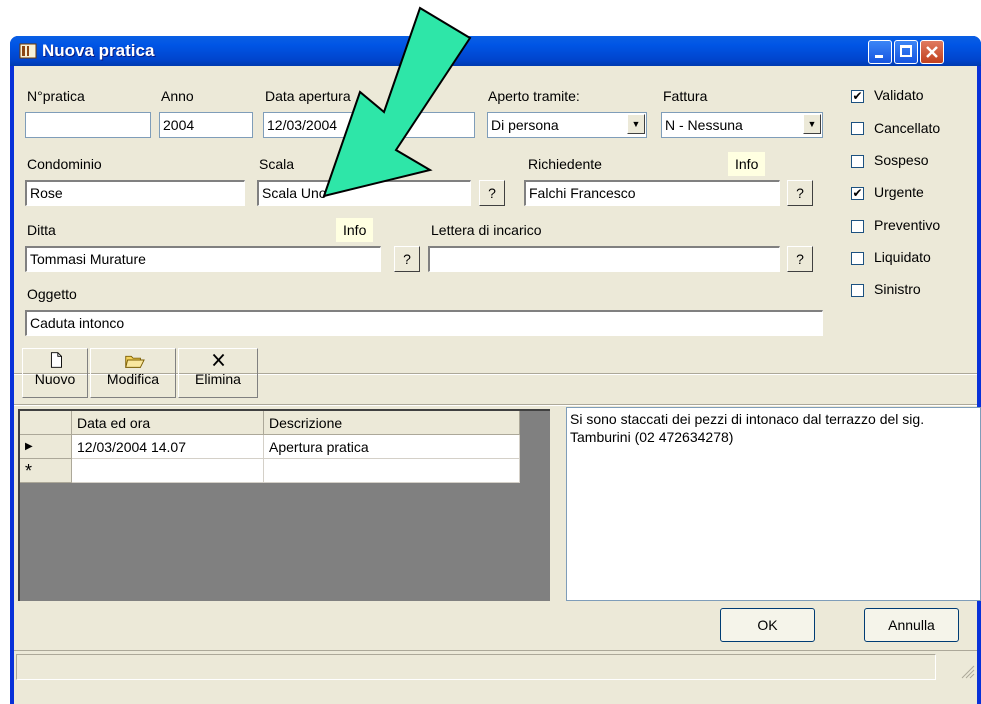 Image resolution: width=981 pixels, height=704 pixels. I want to click on arrow-icon, so click(397, 102).